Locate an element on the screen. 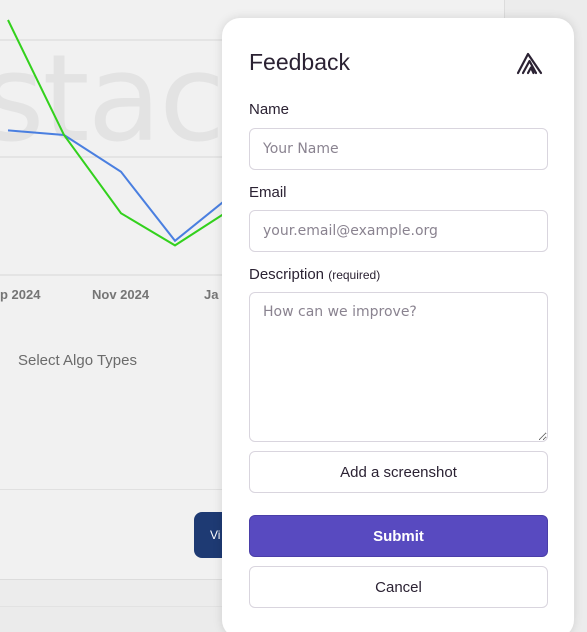  add-screenshot-button: Add a screenshot is located at coordinates (398, 472).